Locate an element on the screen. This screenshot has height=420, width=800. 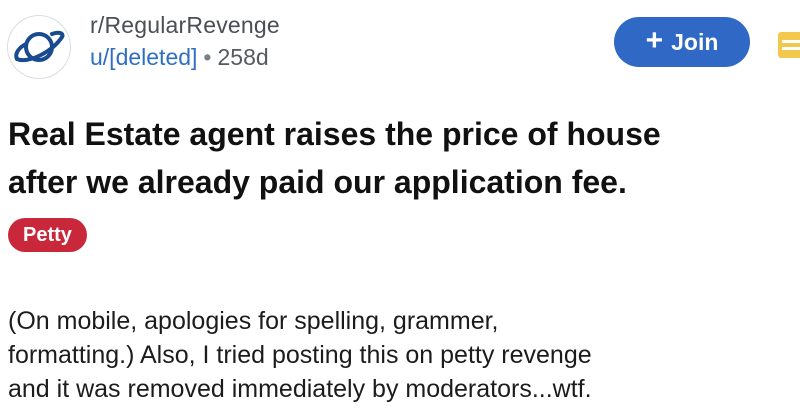
menu-icon is located at coordinates (789, 45).